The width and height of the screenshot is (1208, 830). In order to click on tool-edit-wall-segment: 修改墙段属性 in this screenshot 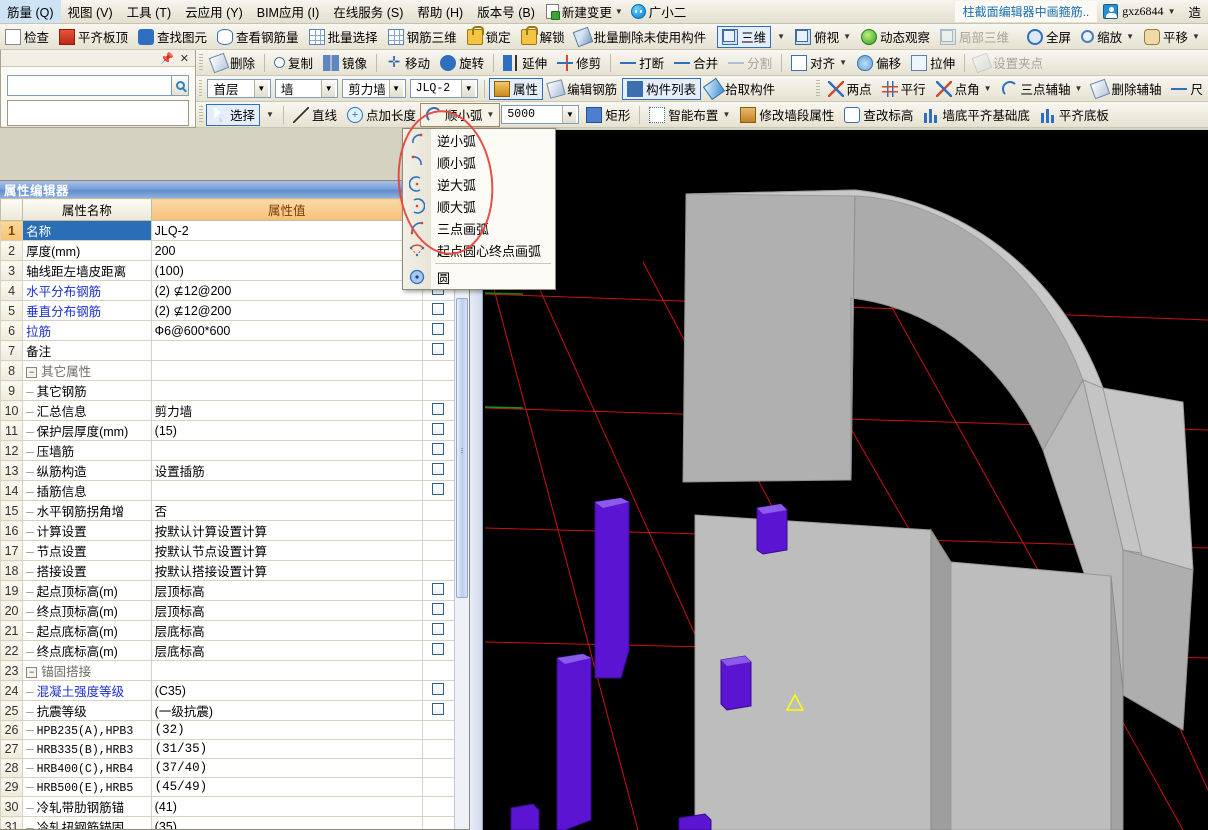, I will do `click(787, 115)`.